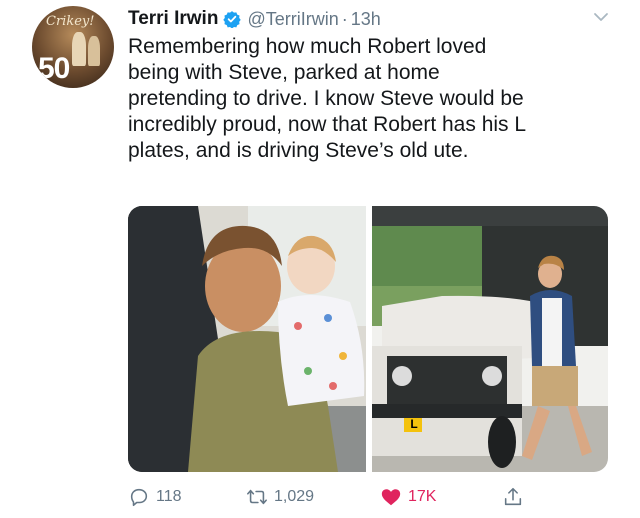  I want to click on user-handle: @TerriIrwin, so click(292, 19).